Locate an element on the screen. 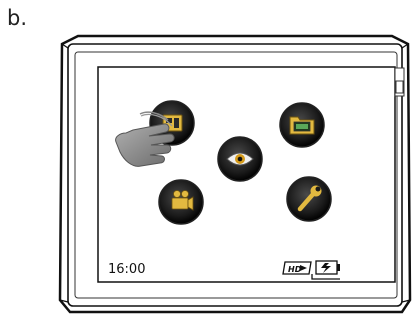  video-mode-button is located at coordinates (181, 202).